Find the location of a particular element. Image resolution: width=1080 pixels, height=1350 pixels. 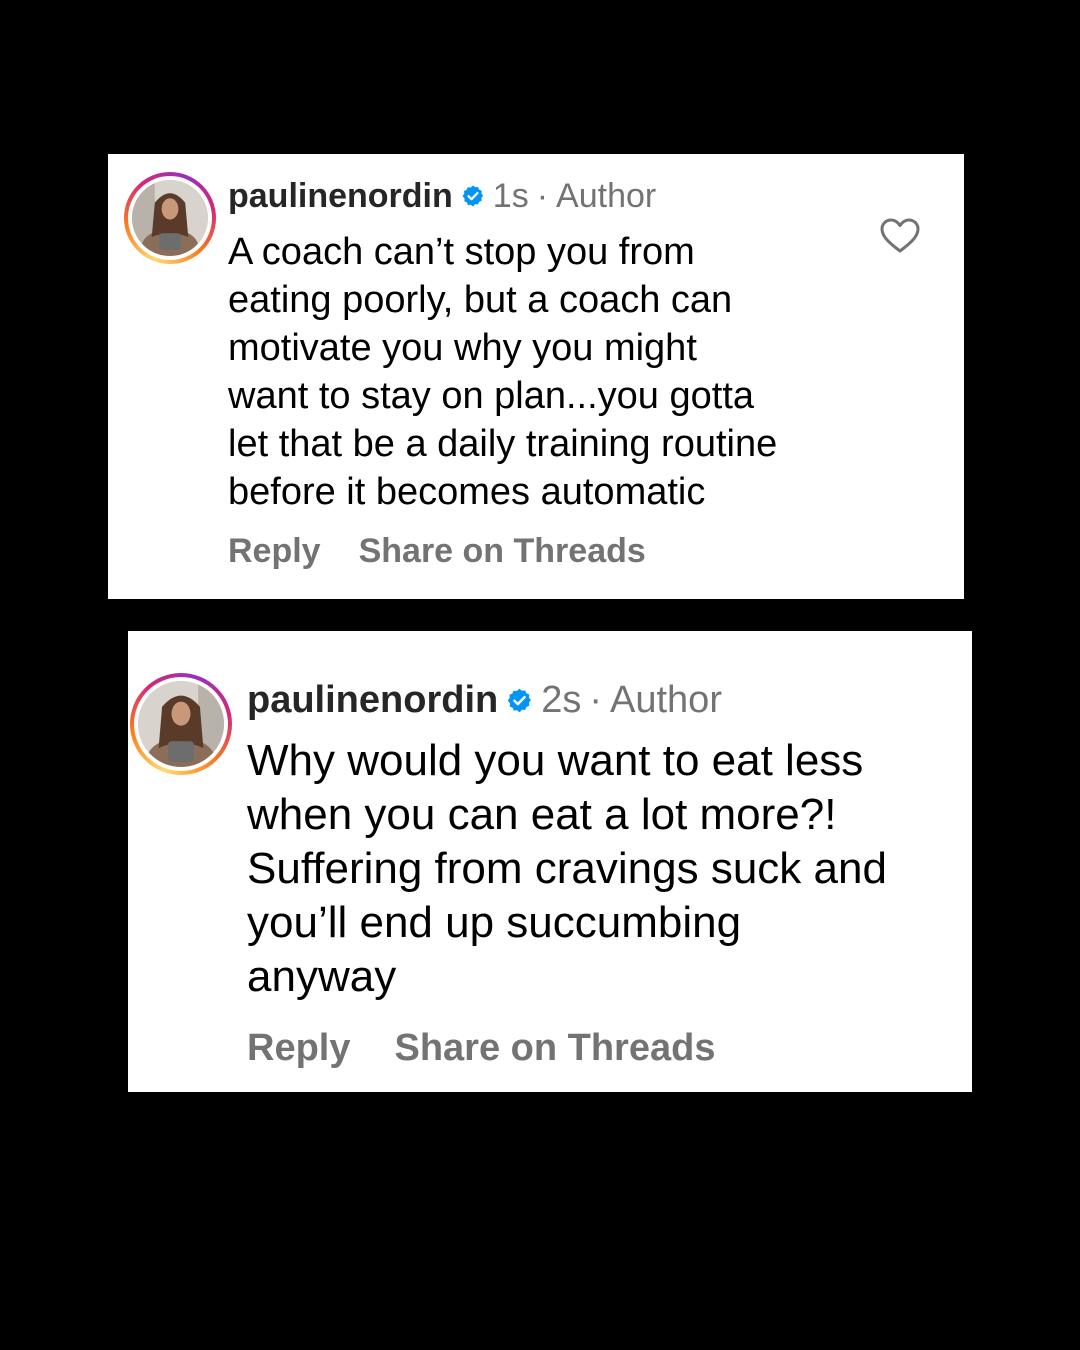

heart-icon is located at coordinates (900, 236).